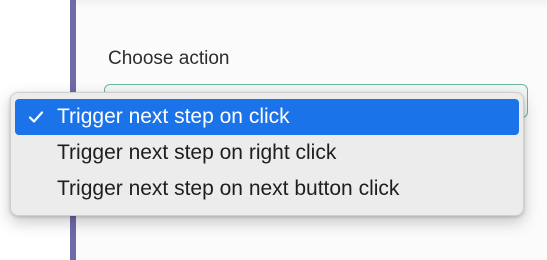 Image resolution: width=547 pixels, height=260 pixels. What do you see at coordinates (173, 116) in the screenshot?
I see `option-label: Trigger next step on click` at bounding box center [173, 116].